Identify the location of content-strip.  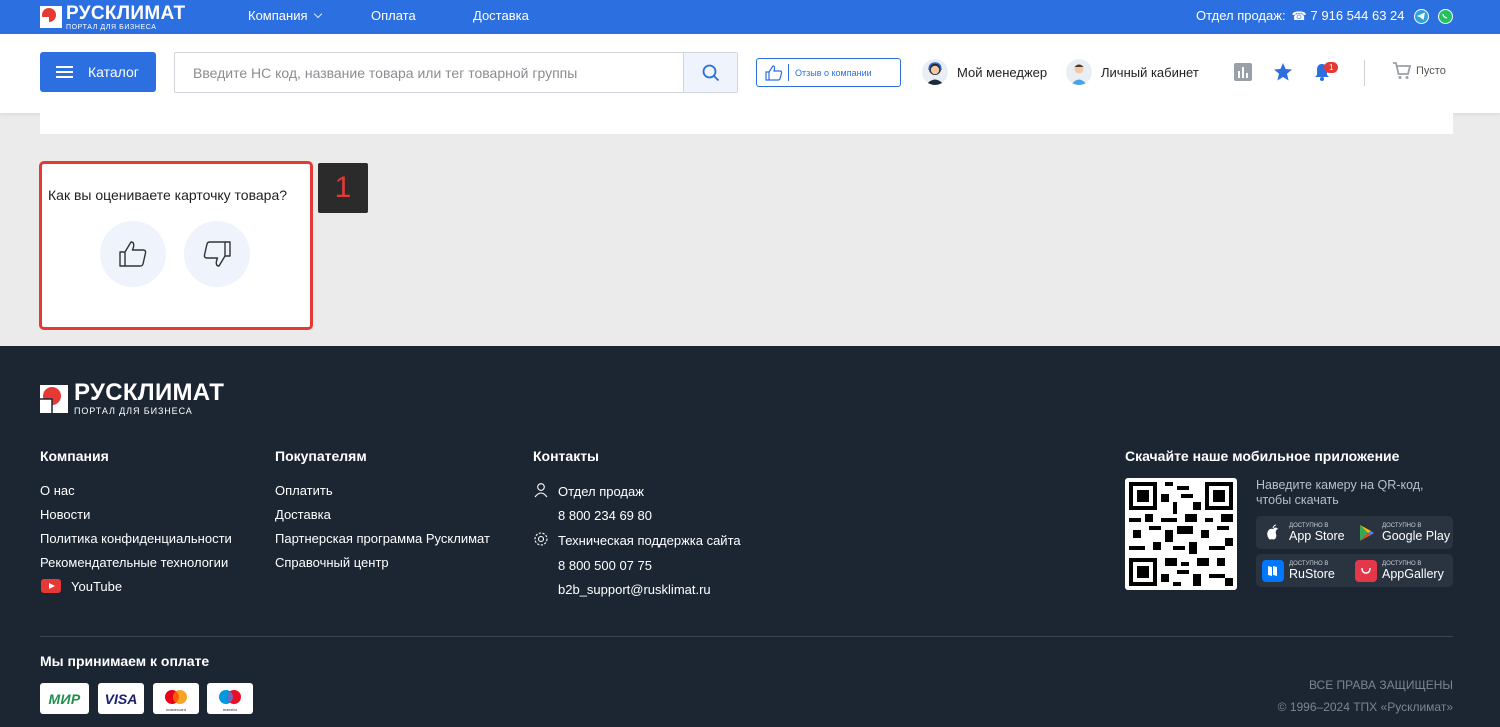
(746, 123).